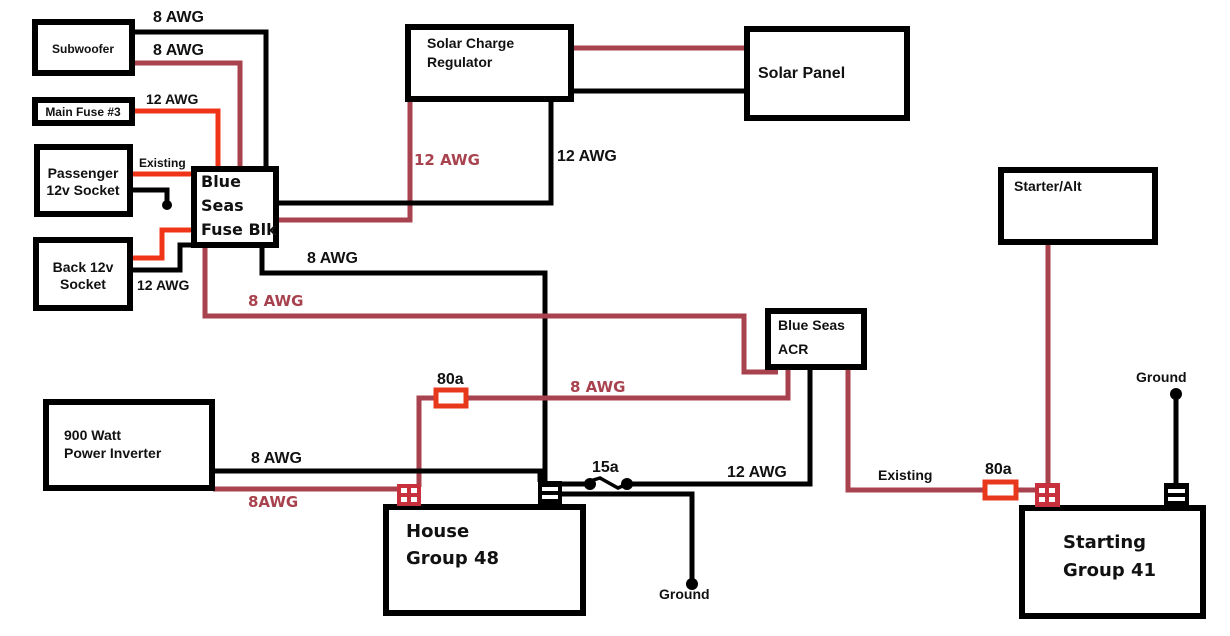 The height and width of the screenshot is (636, 1230). I want to click on label-regulator-pos: 12 AWG, so click(447, 160).